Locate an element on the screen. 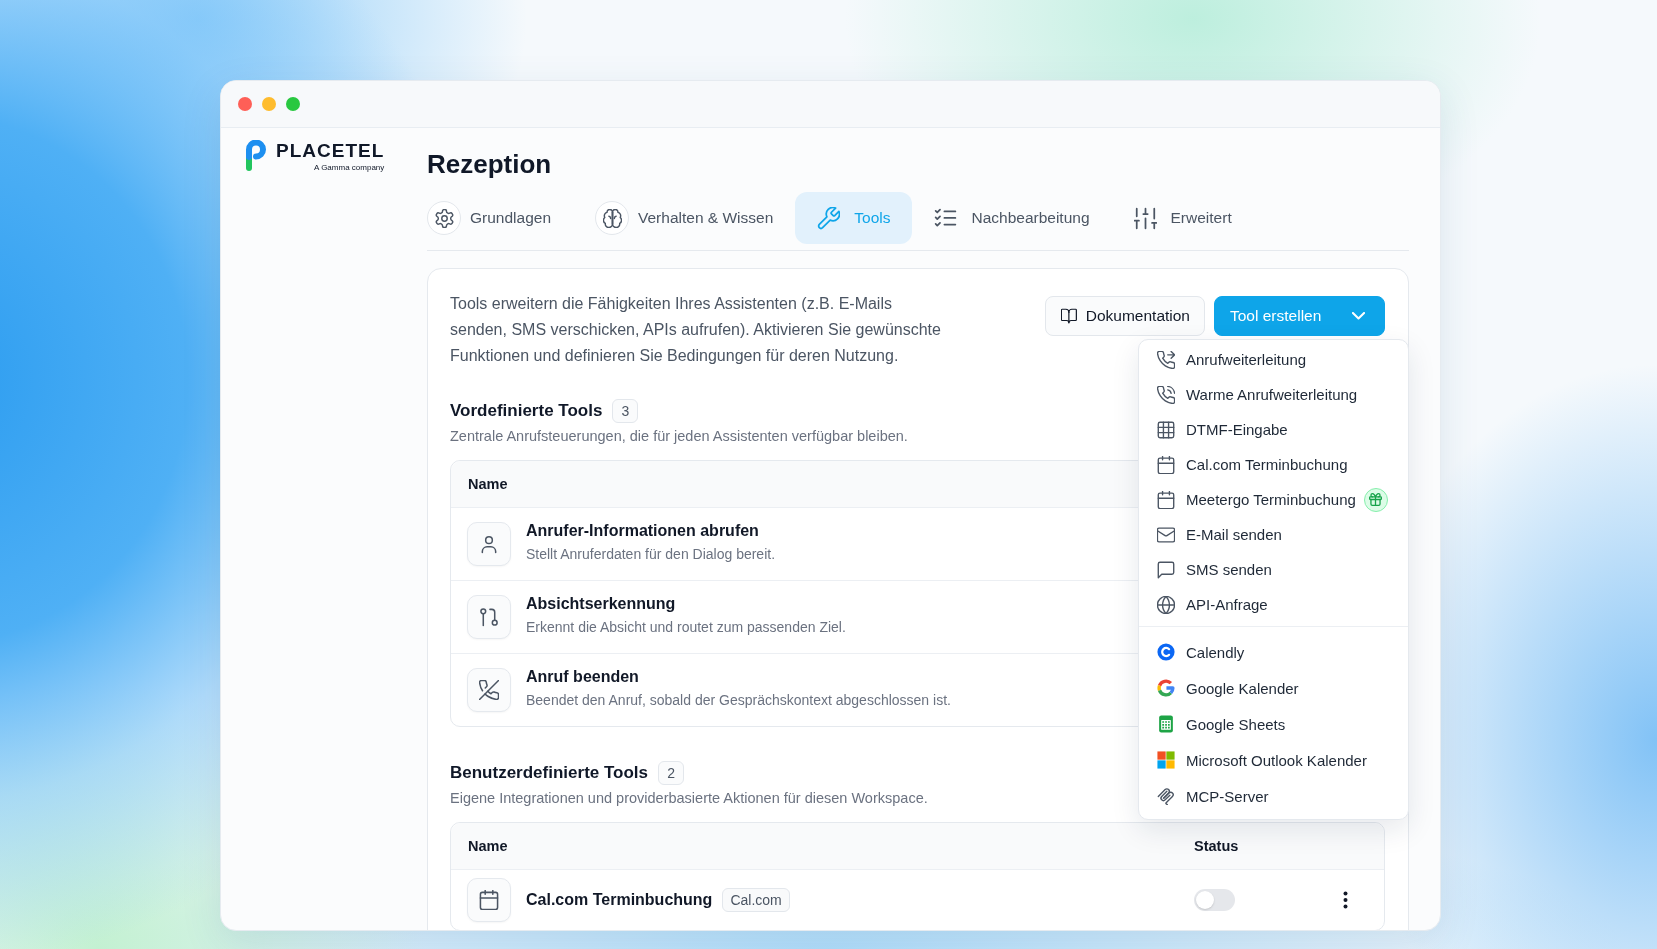 This screenshot has width=1657, height=949. envelope-icon is located at coordinates (1166, 534).